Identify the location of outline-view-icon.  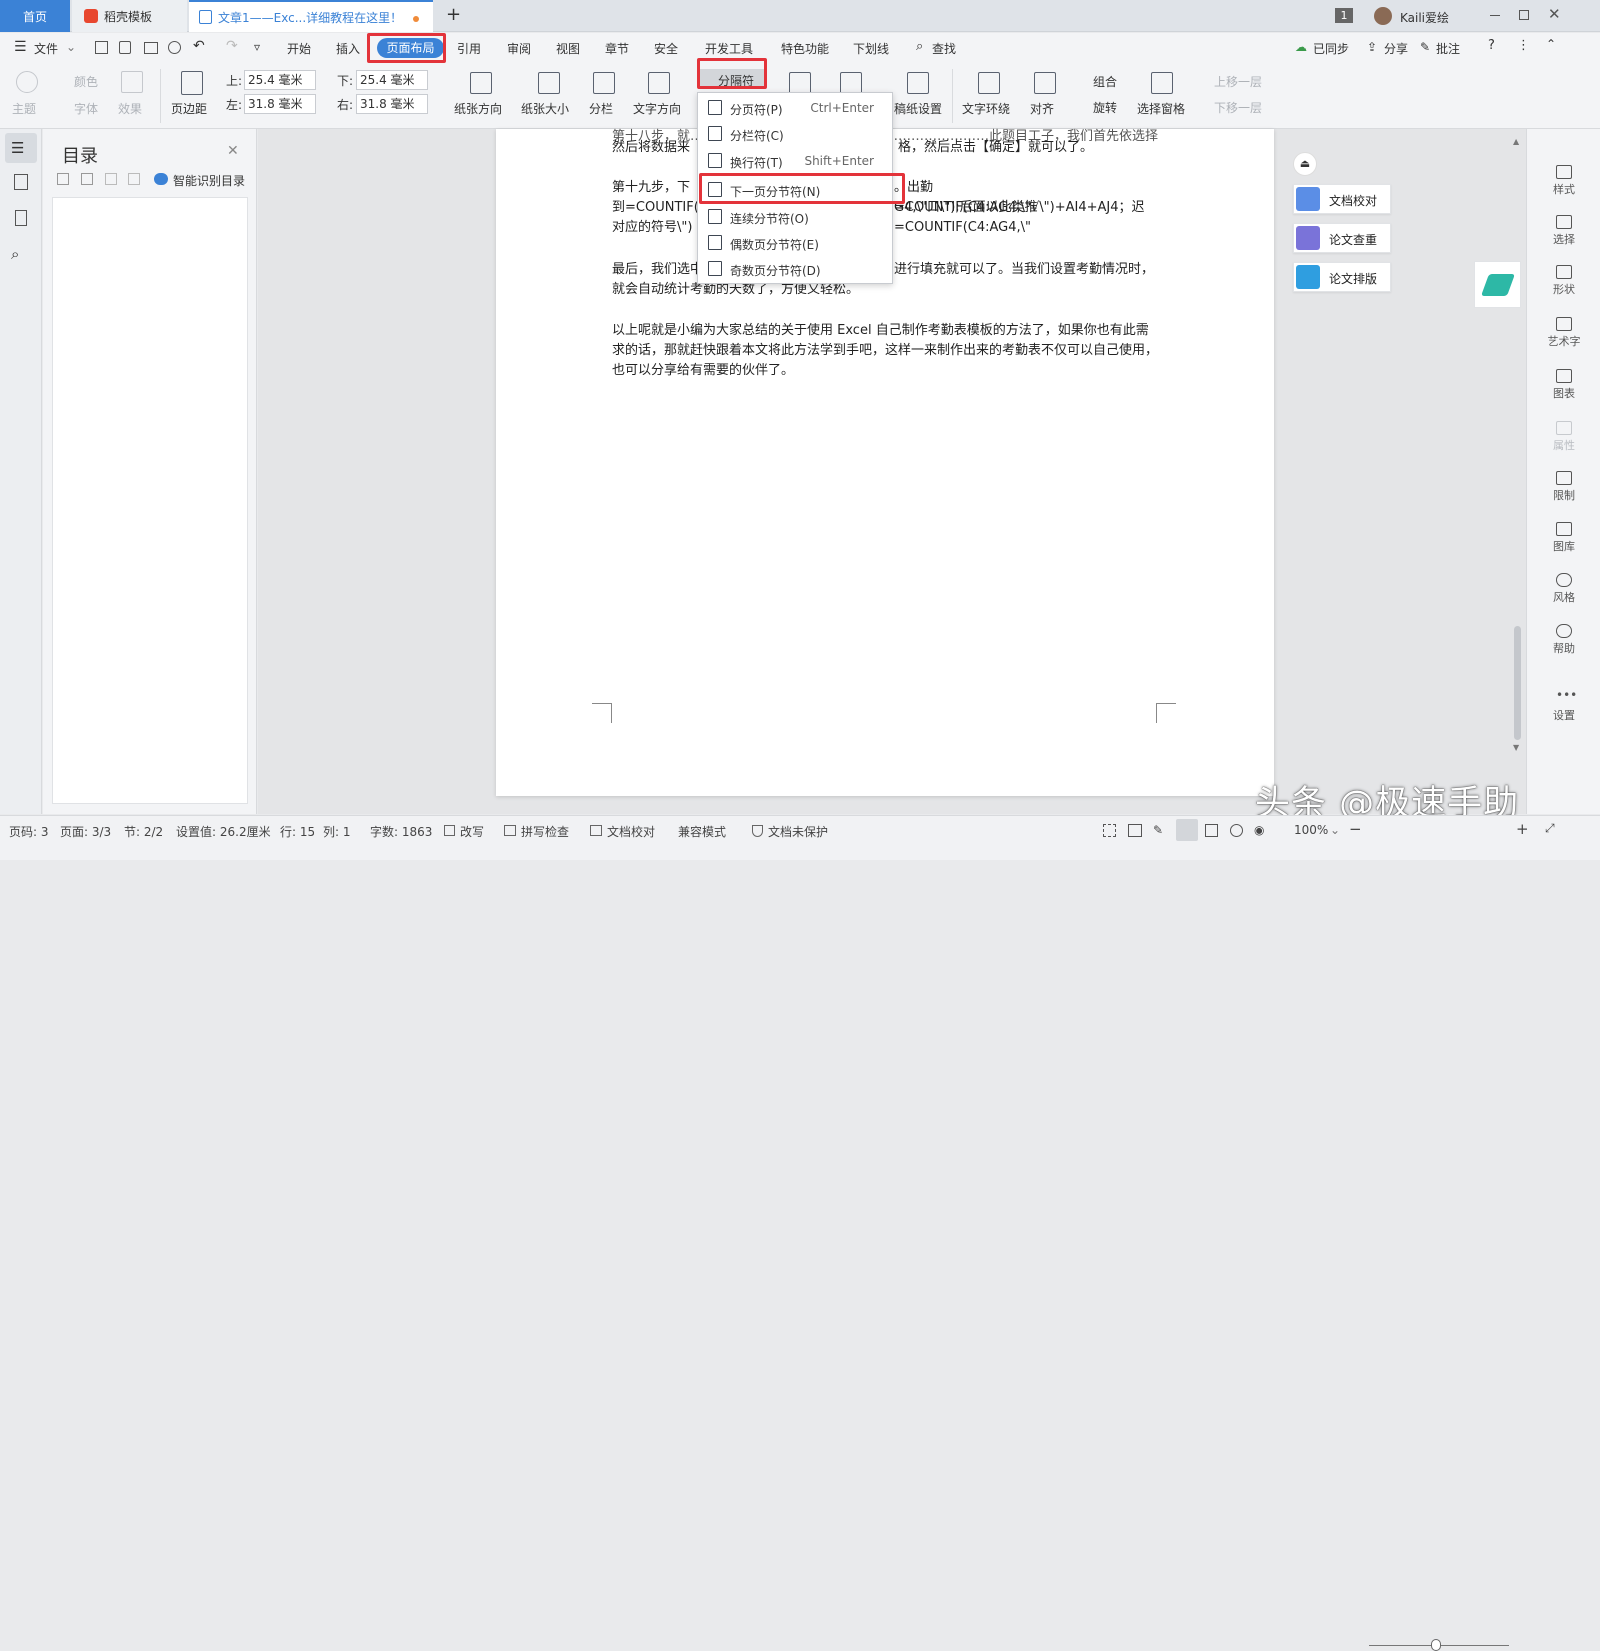
(1211, 830).